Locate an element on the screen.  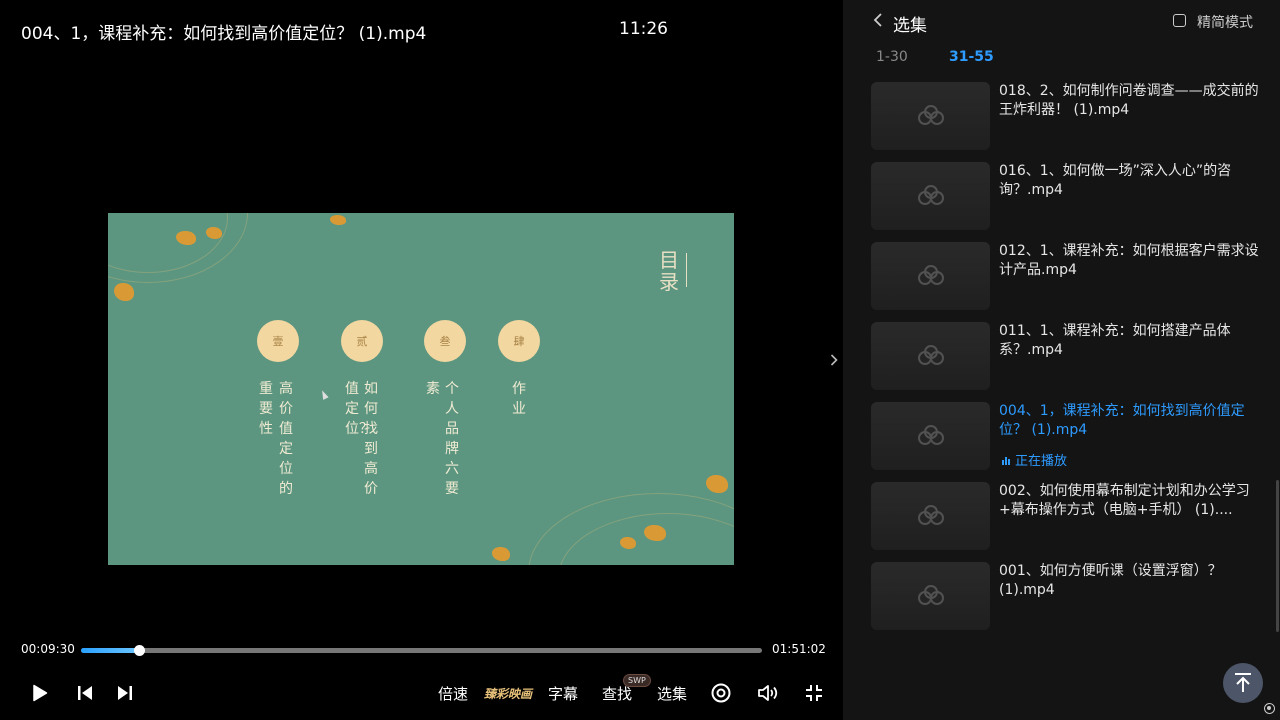
episode-title: 011、1、课程补充：如何搭建产品体系？.mp4 is located at coordinates (1115, 340).